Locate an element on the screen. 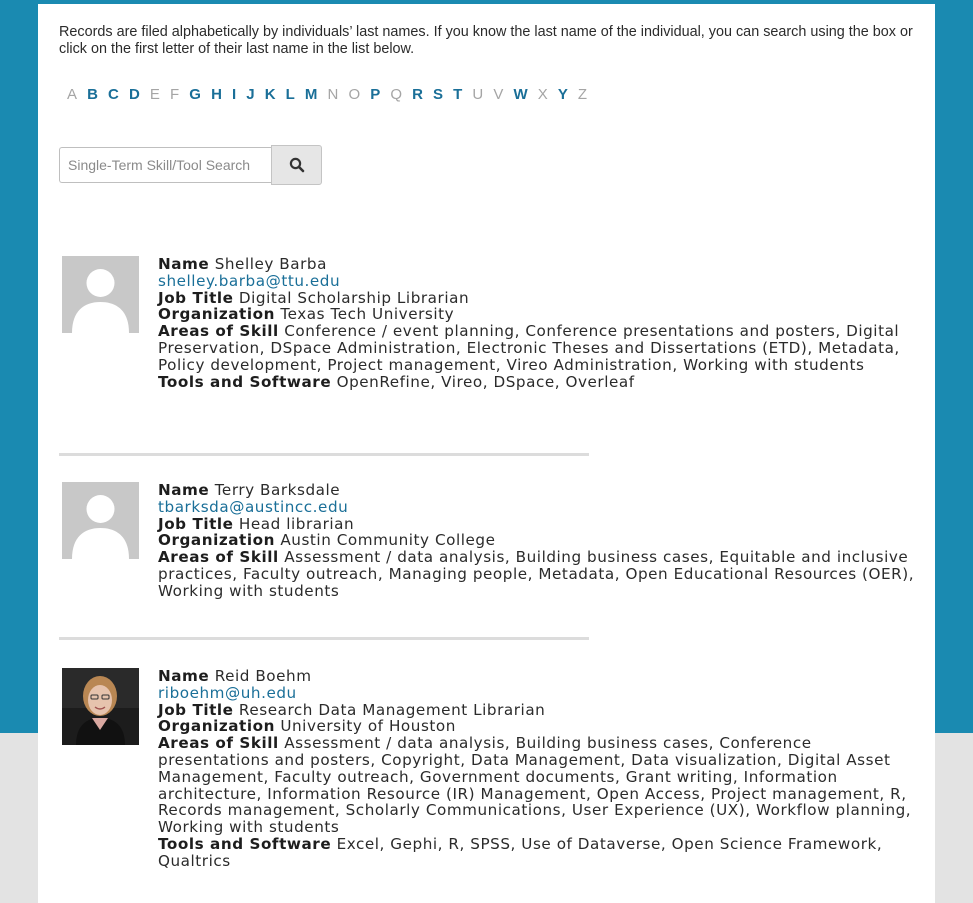 This screenshot has height=903, width=973. portrait-photo is located at coordinates (100, 706).